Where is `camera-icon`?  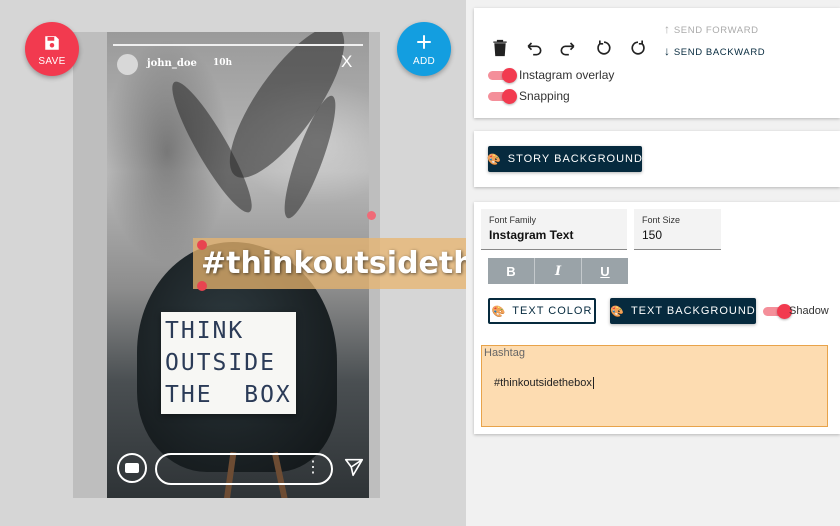 camera-icon is located at coordinates (132, 468).